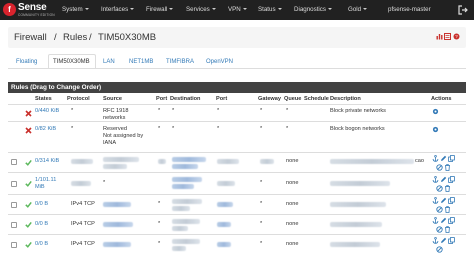 Image resolution: width=474 pixels, height=253 pixels. Describe the element at coordinates (28, 244) in the screenshot. I see `check-icon` at that location.